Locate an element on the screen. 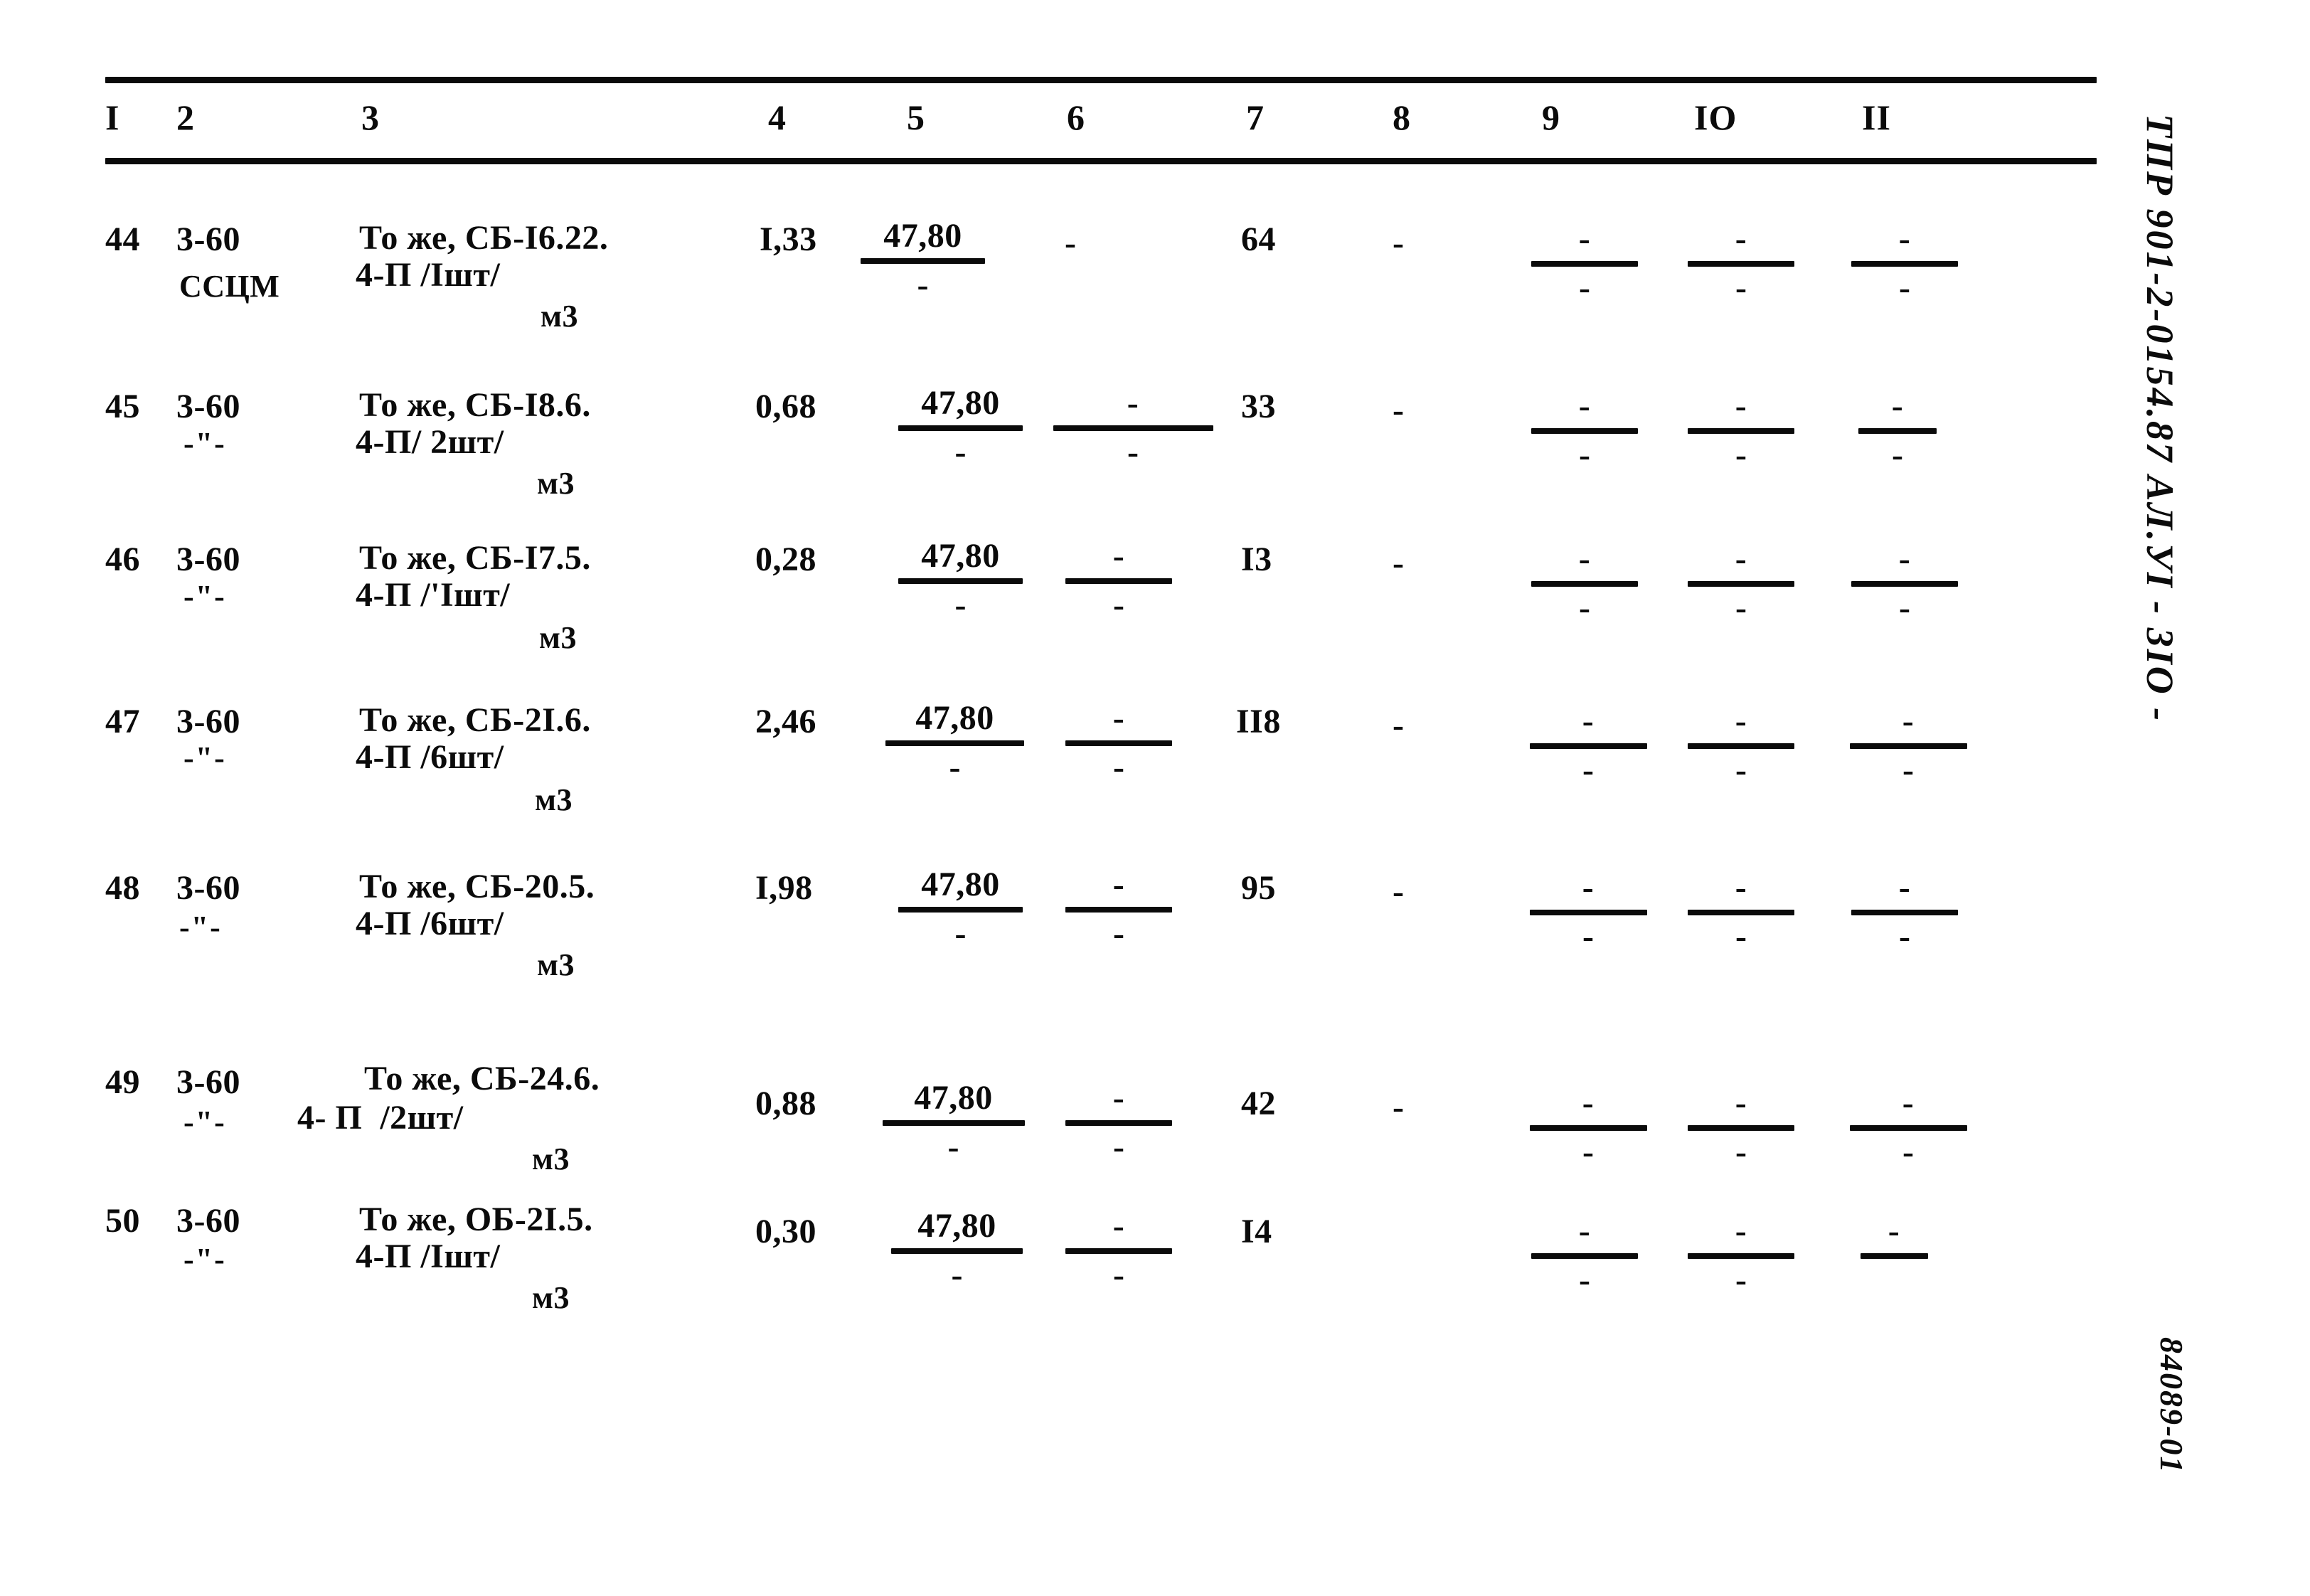  table-row: 45 is located at coordinates (122, 406).